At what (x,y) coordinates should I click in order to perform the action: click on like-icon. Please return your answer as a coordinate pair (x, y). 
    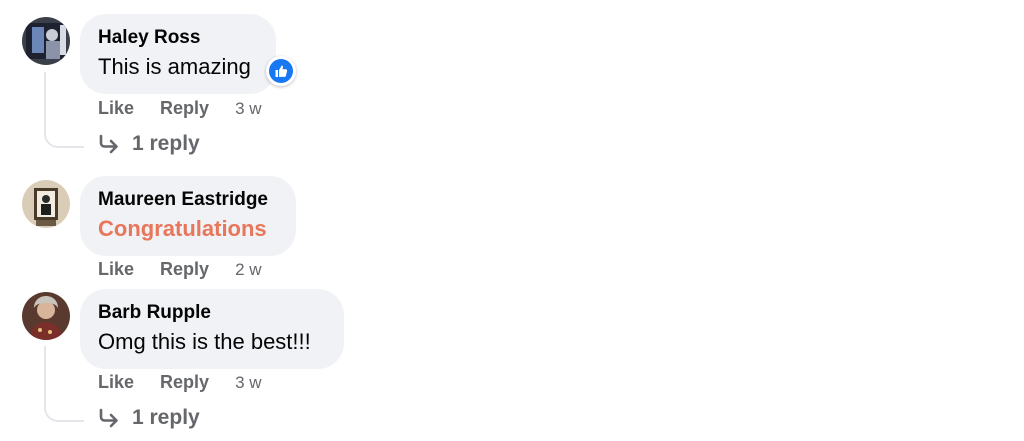
    Looking at the image, I should click on (281, 71).